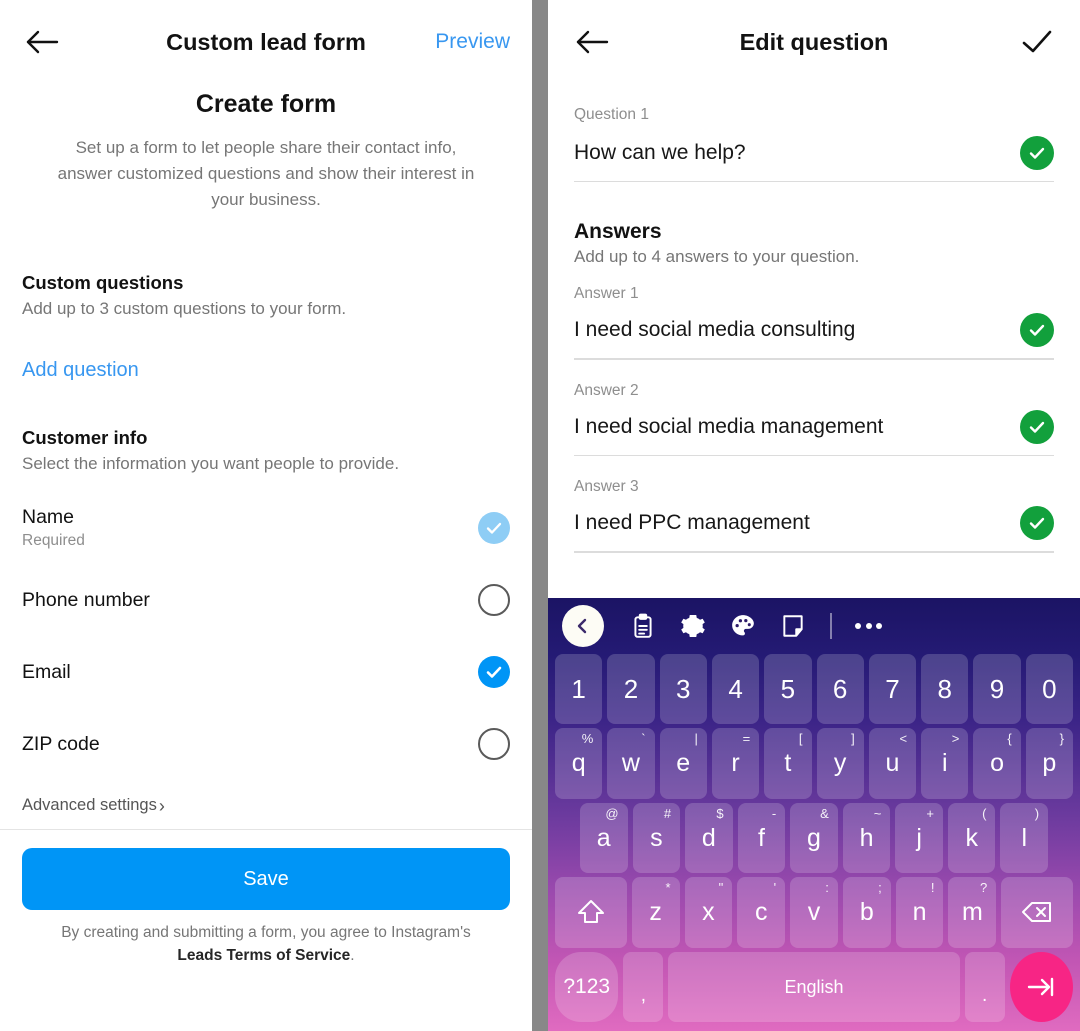  What do you see at coordinates (683, 763) in the screenshot?
I see `key-e: | e` at bounding box center [683, 763].